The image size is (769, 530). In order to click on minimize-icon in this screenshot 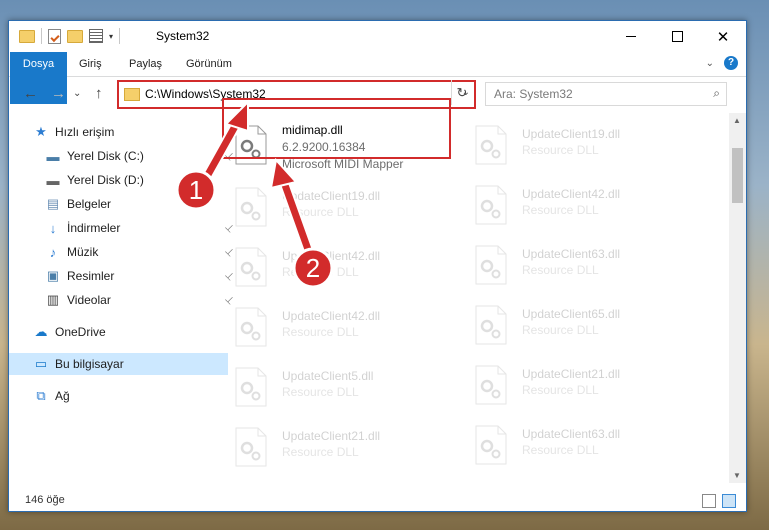, I will do `click(631, 36)`.